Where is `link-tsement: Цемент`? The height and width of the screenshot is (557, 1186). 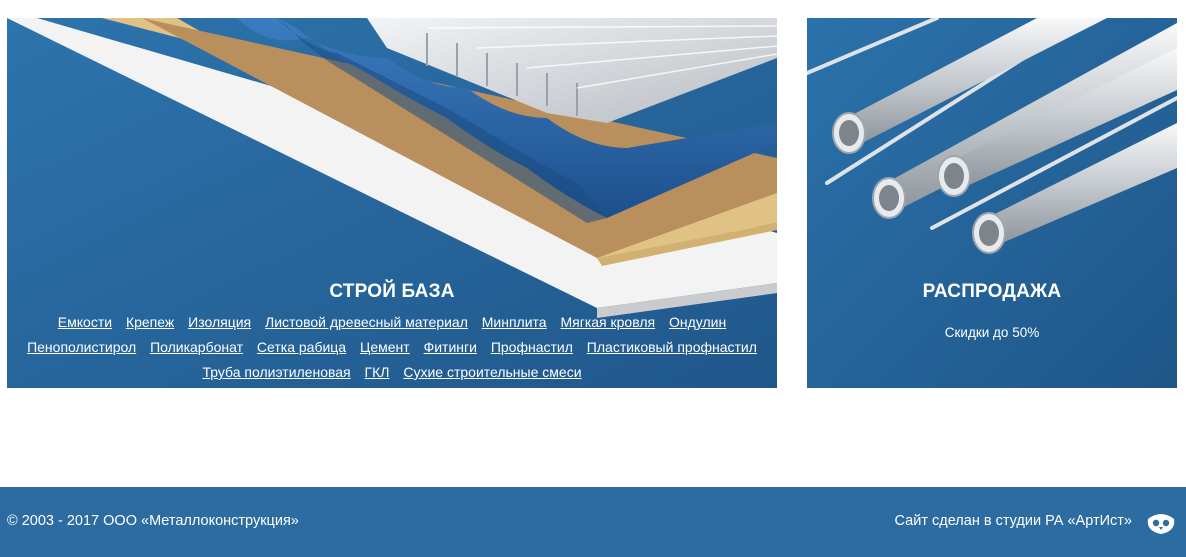 link-tsement: Цемент is located at coordinates (385, 347).